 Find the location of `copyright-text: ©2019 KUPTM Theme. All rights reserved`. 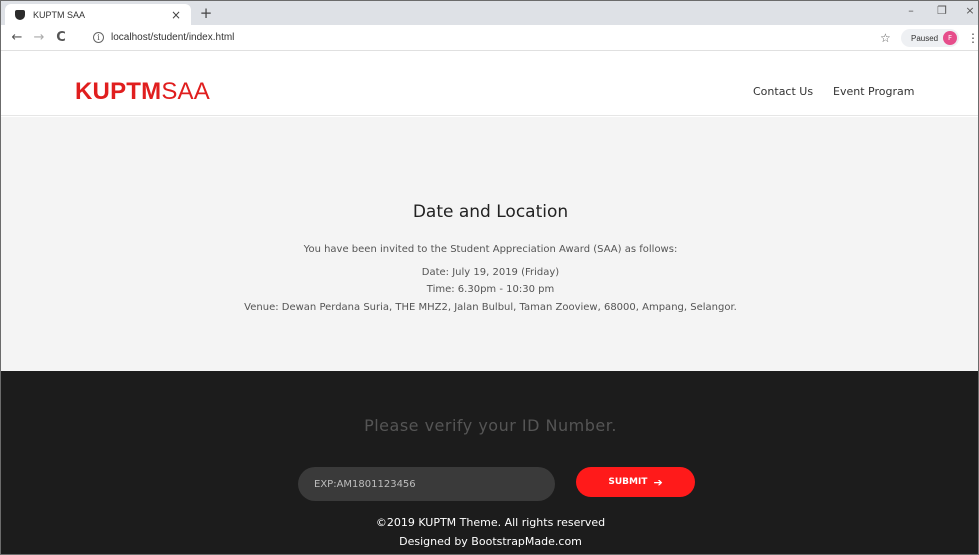

copyright-text: ©2019 KUPTM Theme. All rights reserved is located at coordinates (490, 522).